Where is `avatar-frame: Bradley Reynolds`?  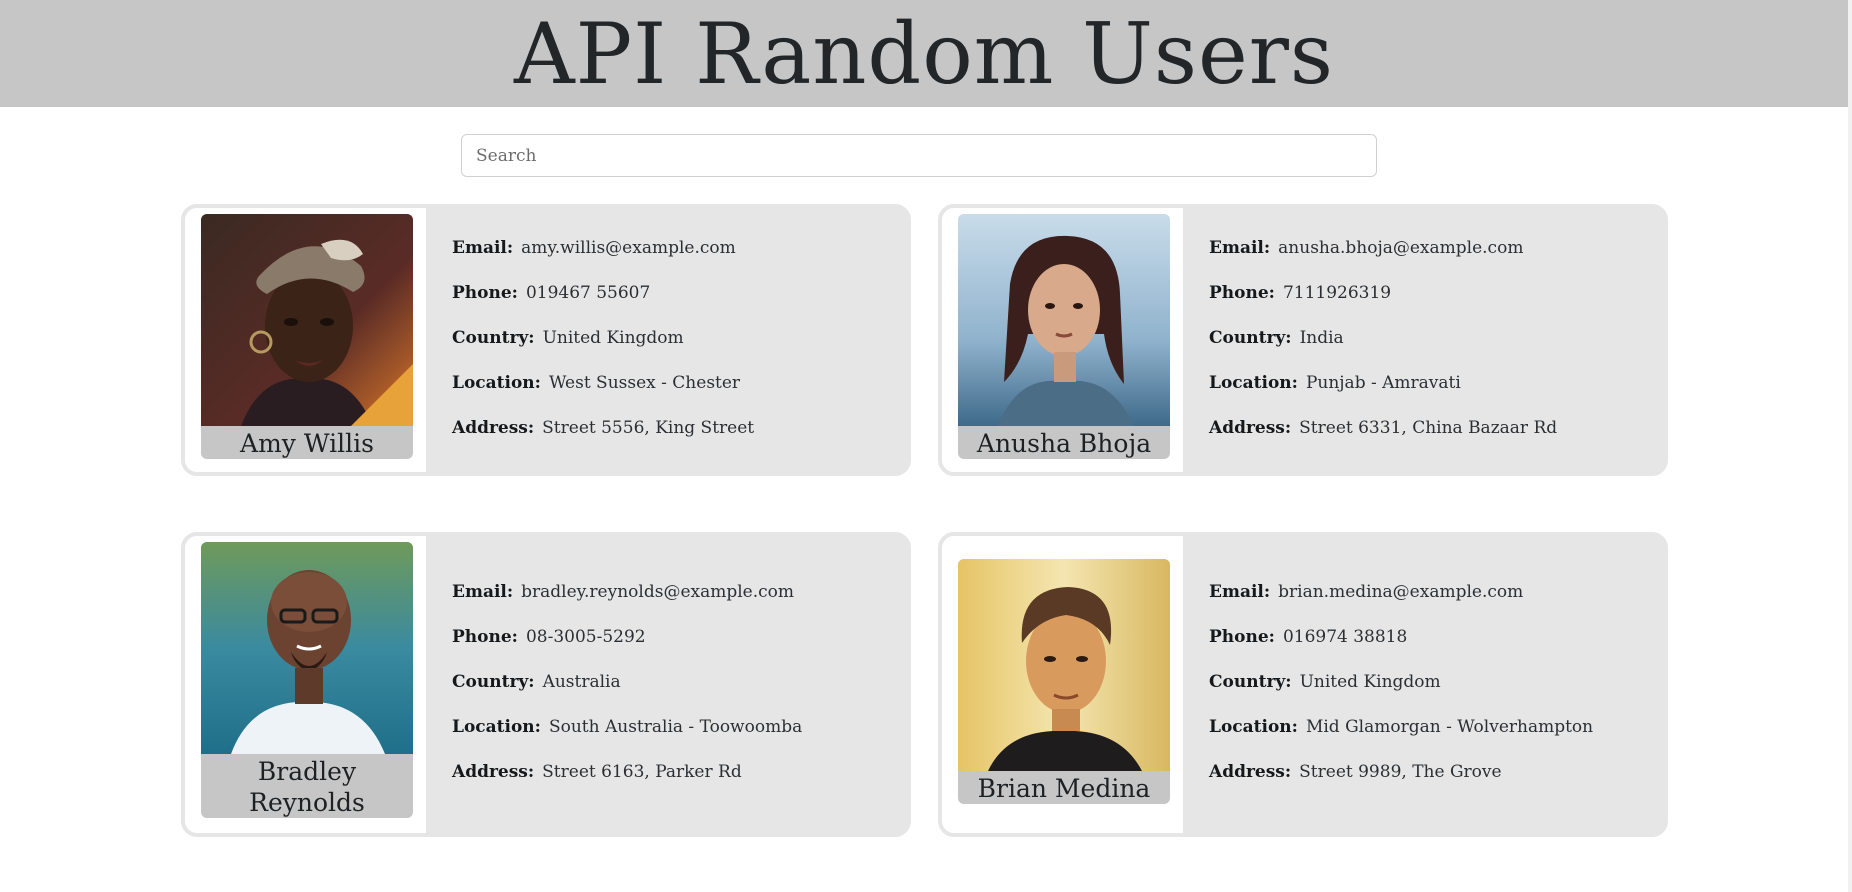
avatar-frame: Bradley Reynolds is located at coordinates (307, 680).